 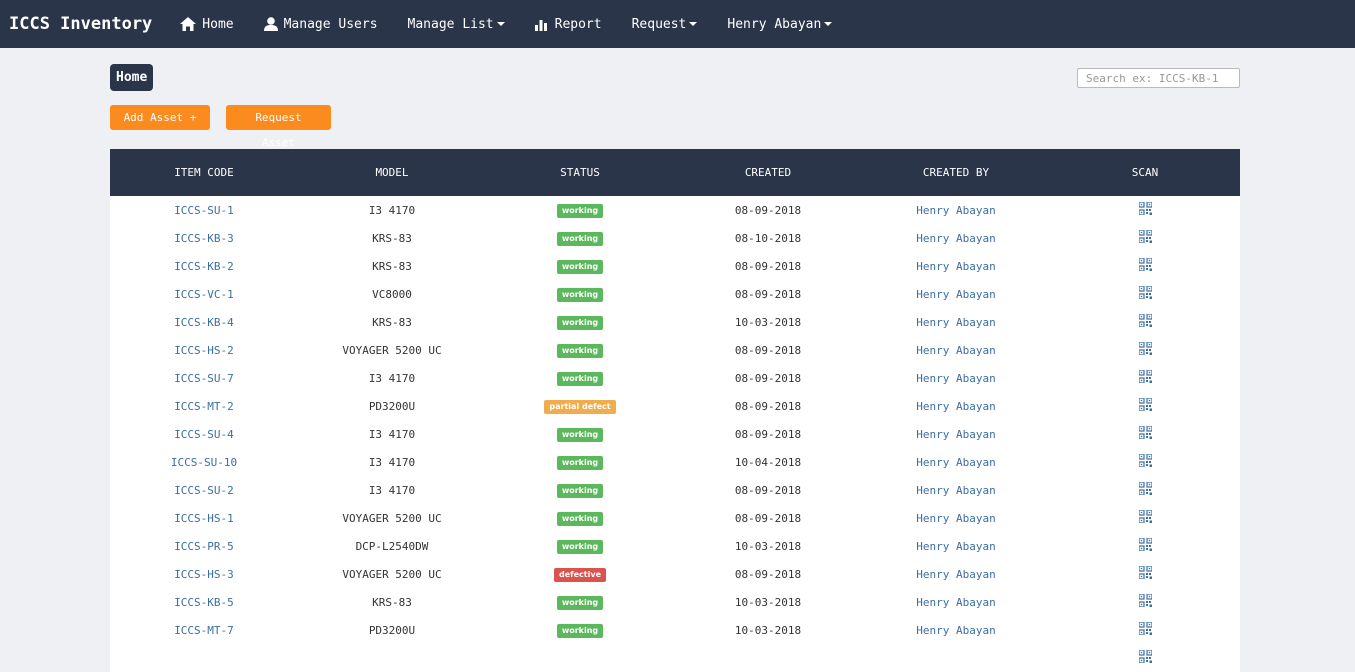 I want to click on status-cell: defective, so click(x=580, y=574).